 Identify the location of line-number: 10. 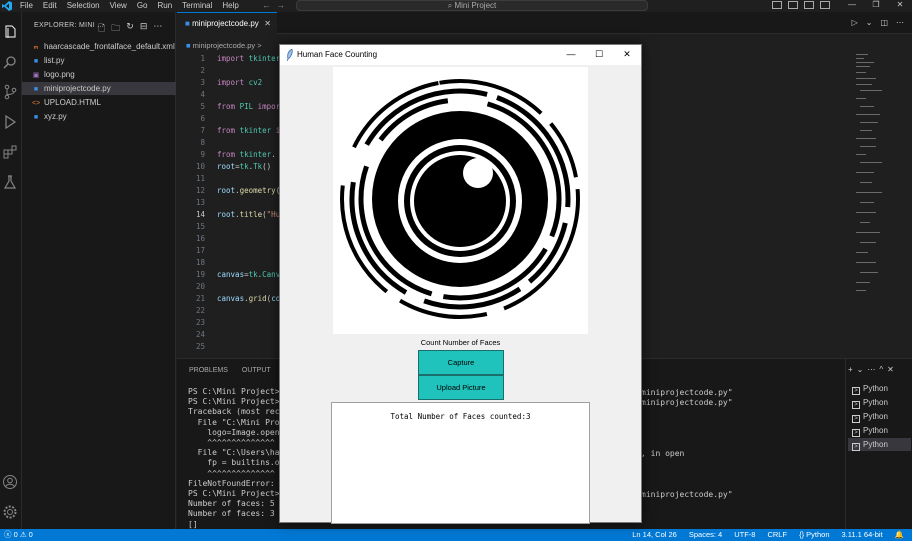
(200, 166).